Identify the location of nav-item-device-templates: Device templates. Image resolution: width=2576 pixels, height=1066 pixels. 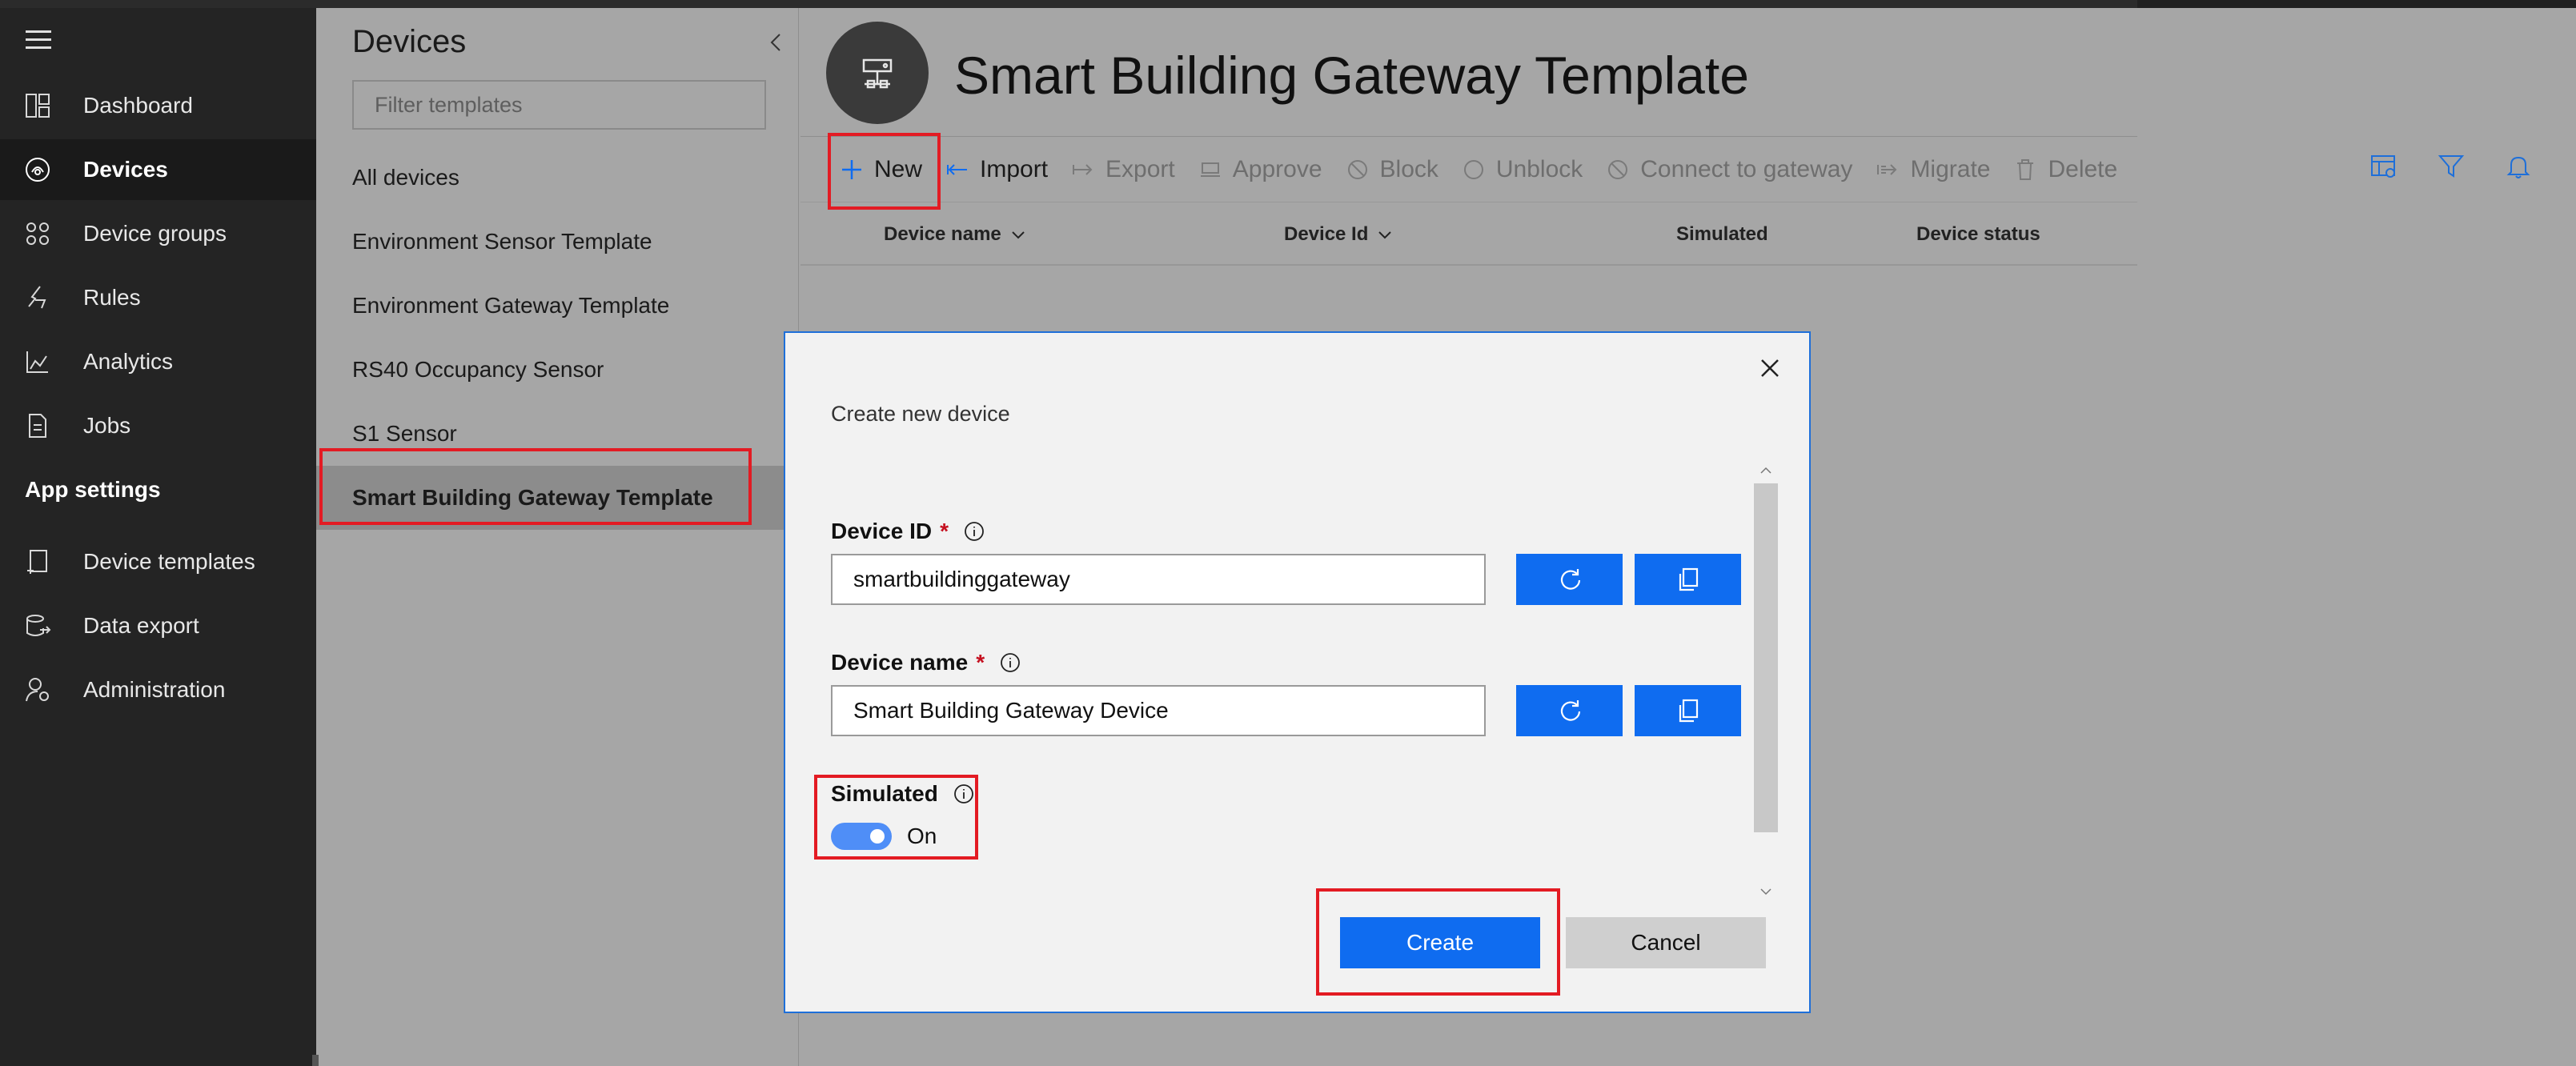
(158, 561).